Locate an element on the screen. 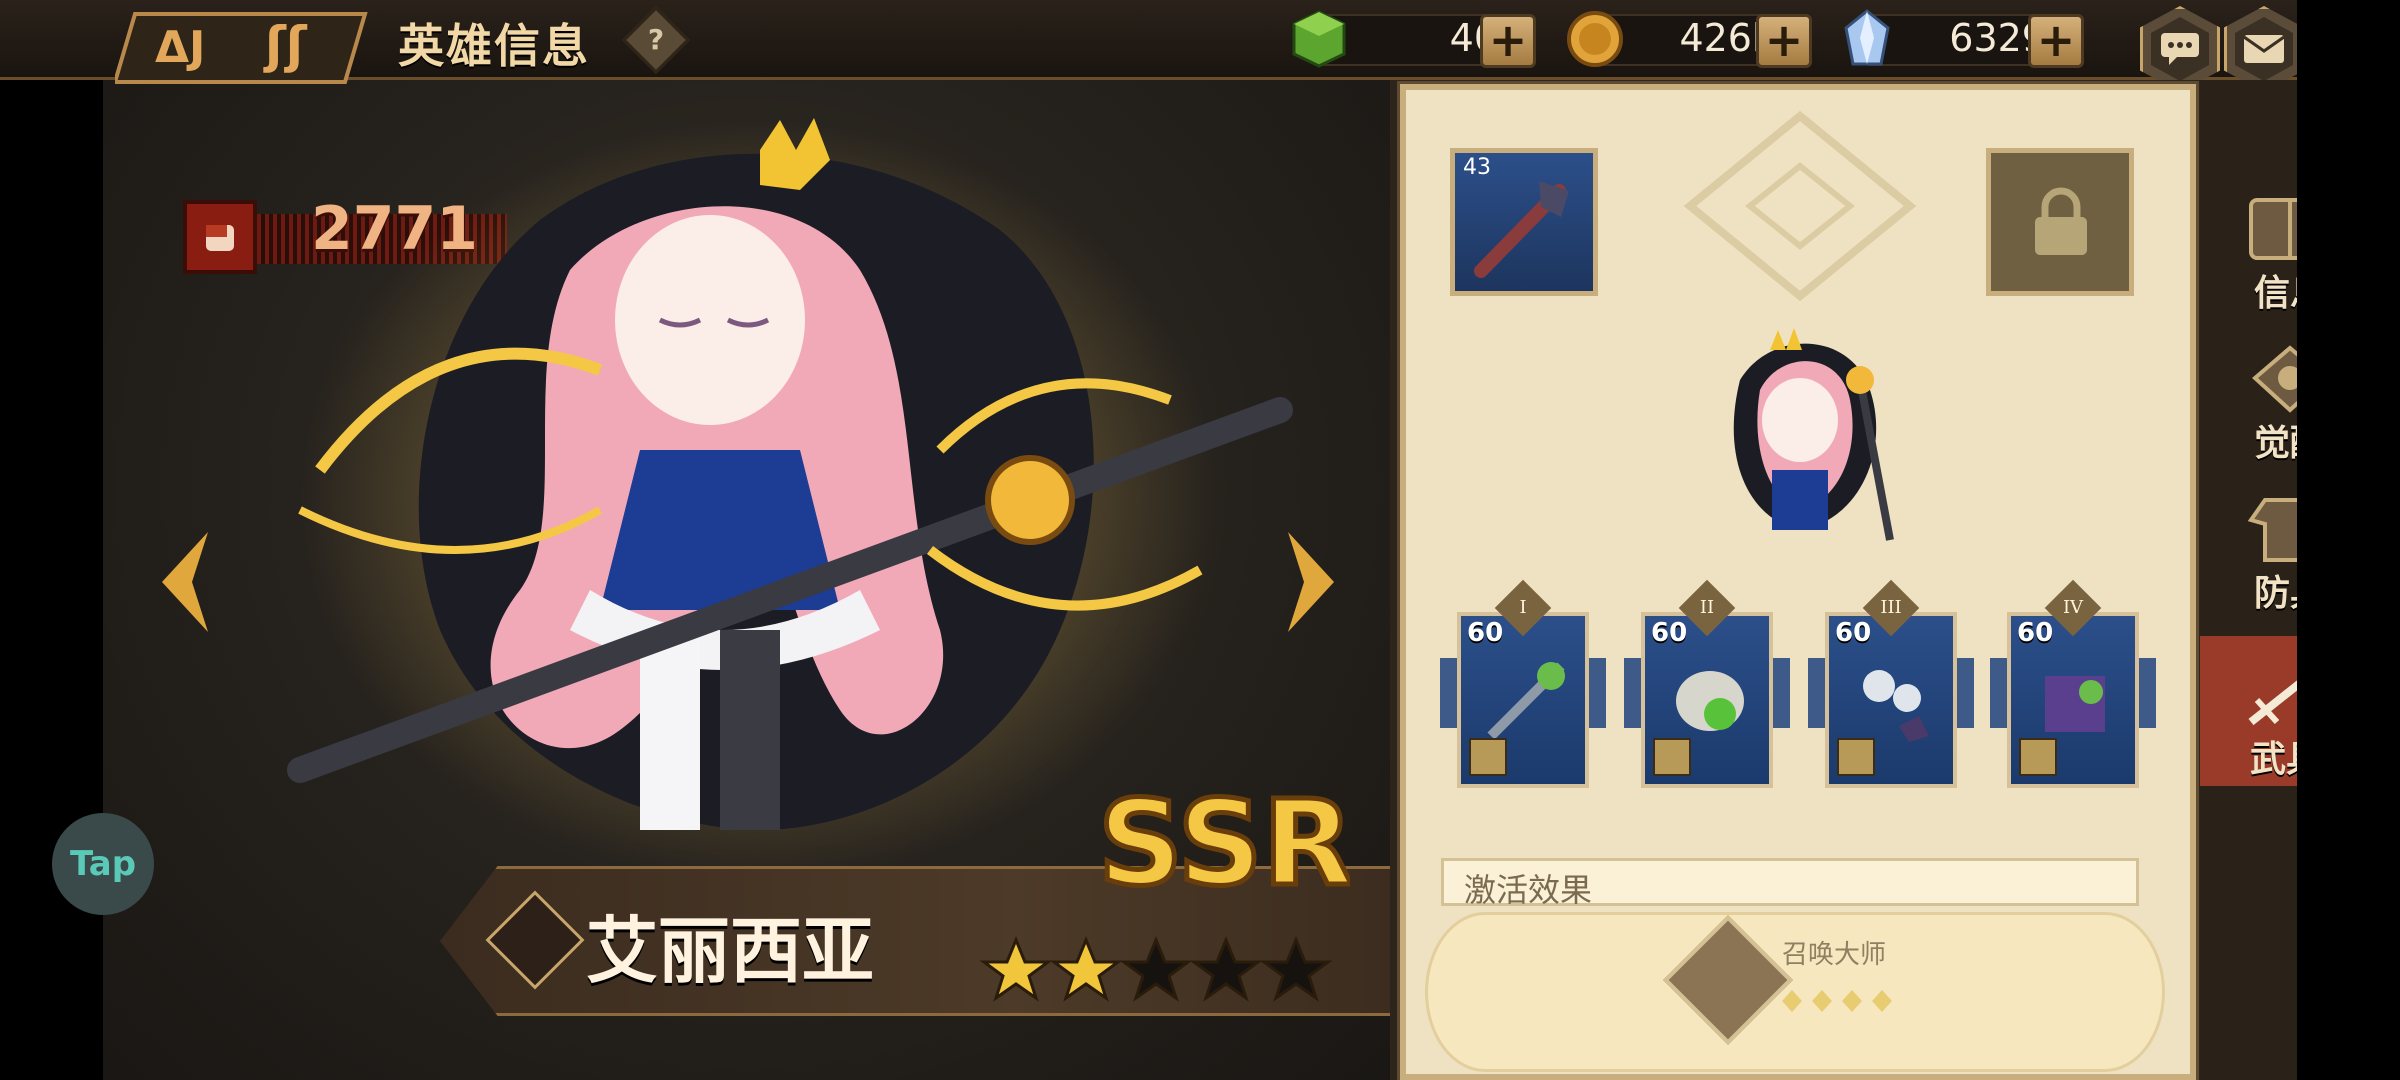 This screenshot has height=1080, width=2400. letterbox-left is located at coordinates (51, 540).